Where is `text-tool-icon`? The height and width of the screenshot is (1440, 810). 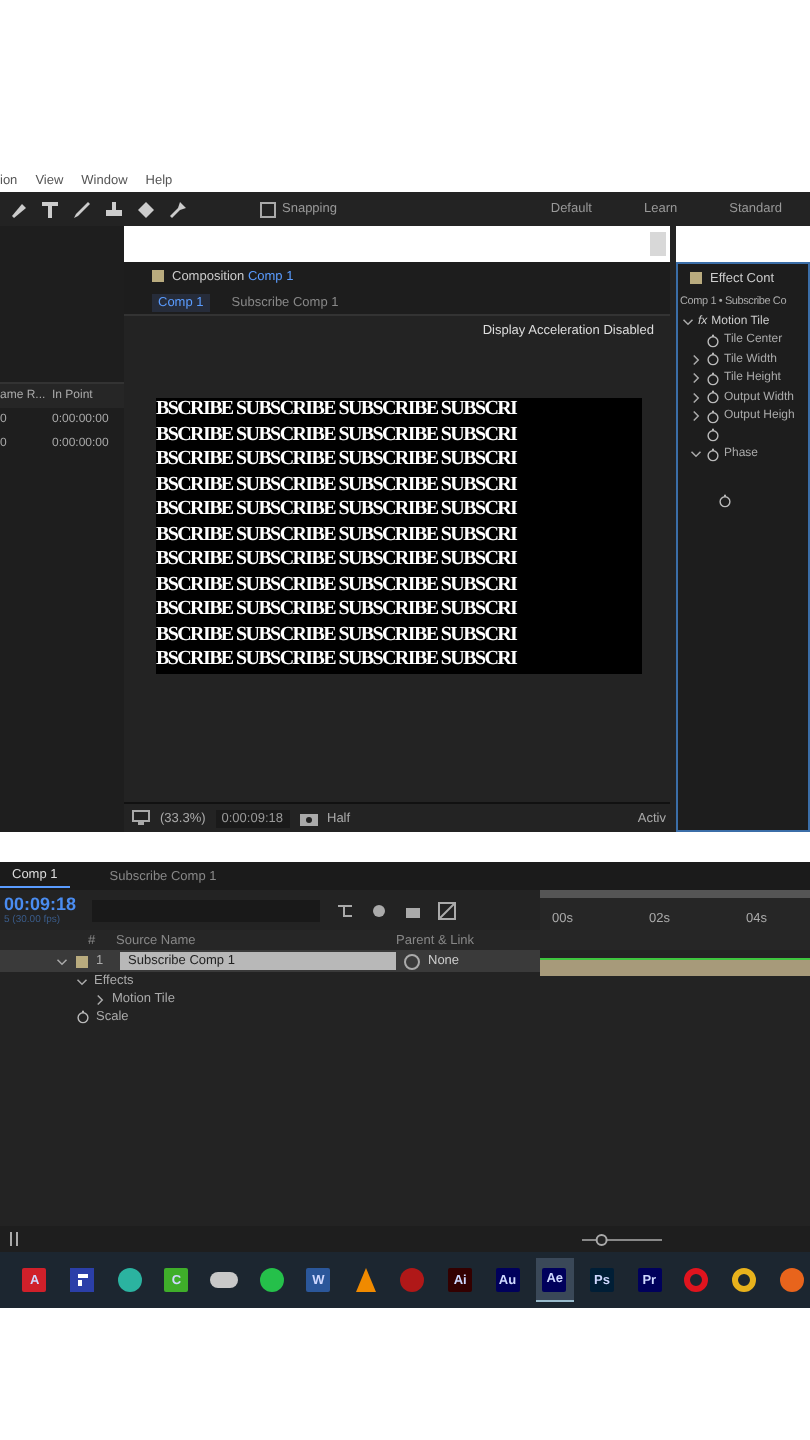
text-tool-icon is located at coordinates (50, 209).